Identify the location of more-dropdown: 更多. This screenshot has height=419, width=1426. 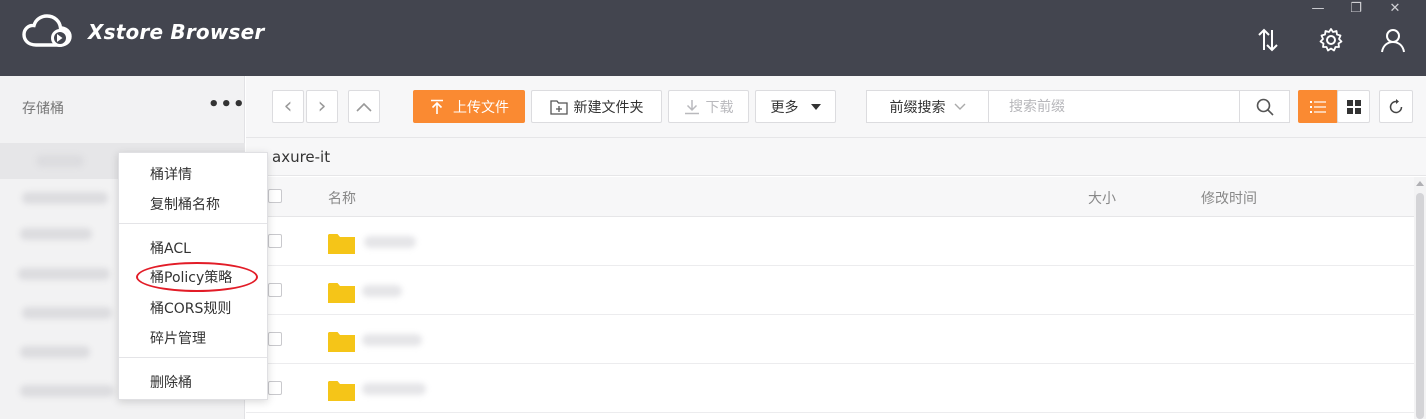
(795, 106).